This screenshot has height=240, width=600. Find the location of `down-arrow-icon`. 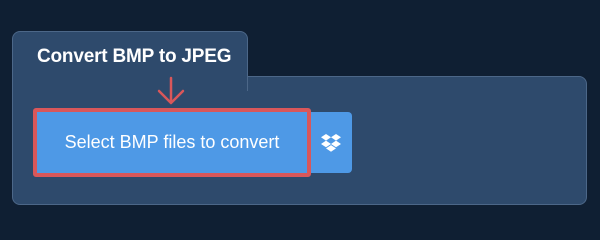

down-arrow-icon is located at coordinates (171, 90).